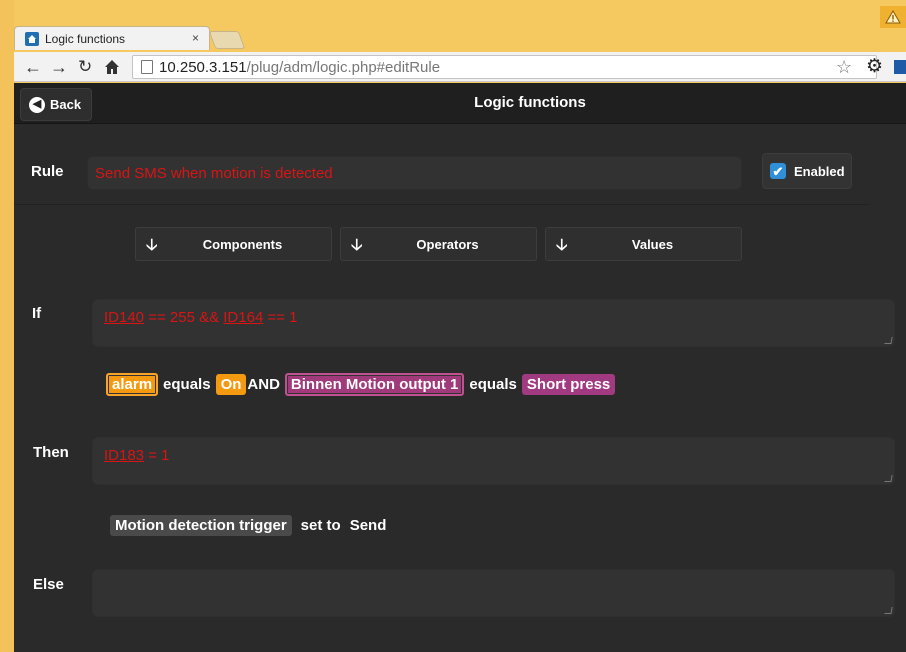 The width and height of the screenshot is (906, 652). What do you see at coordinates (124, 317) in the screenshot?
I see `code-id-ref: ID140` at bounding box center [124, 317].